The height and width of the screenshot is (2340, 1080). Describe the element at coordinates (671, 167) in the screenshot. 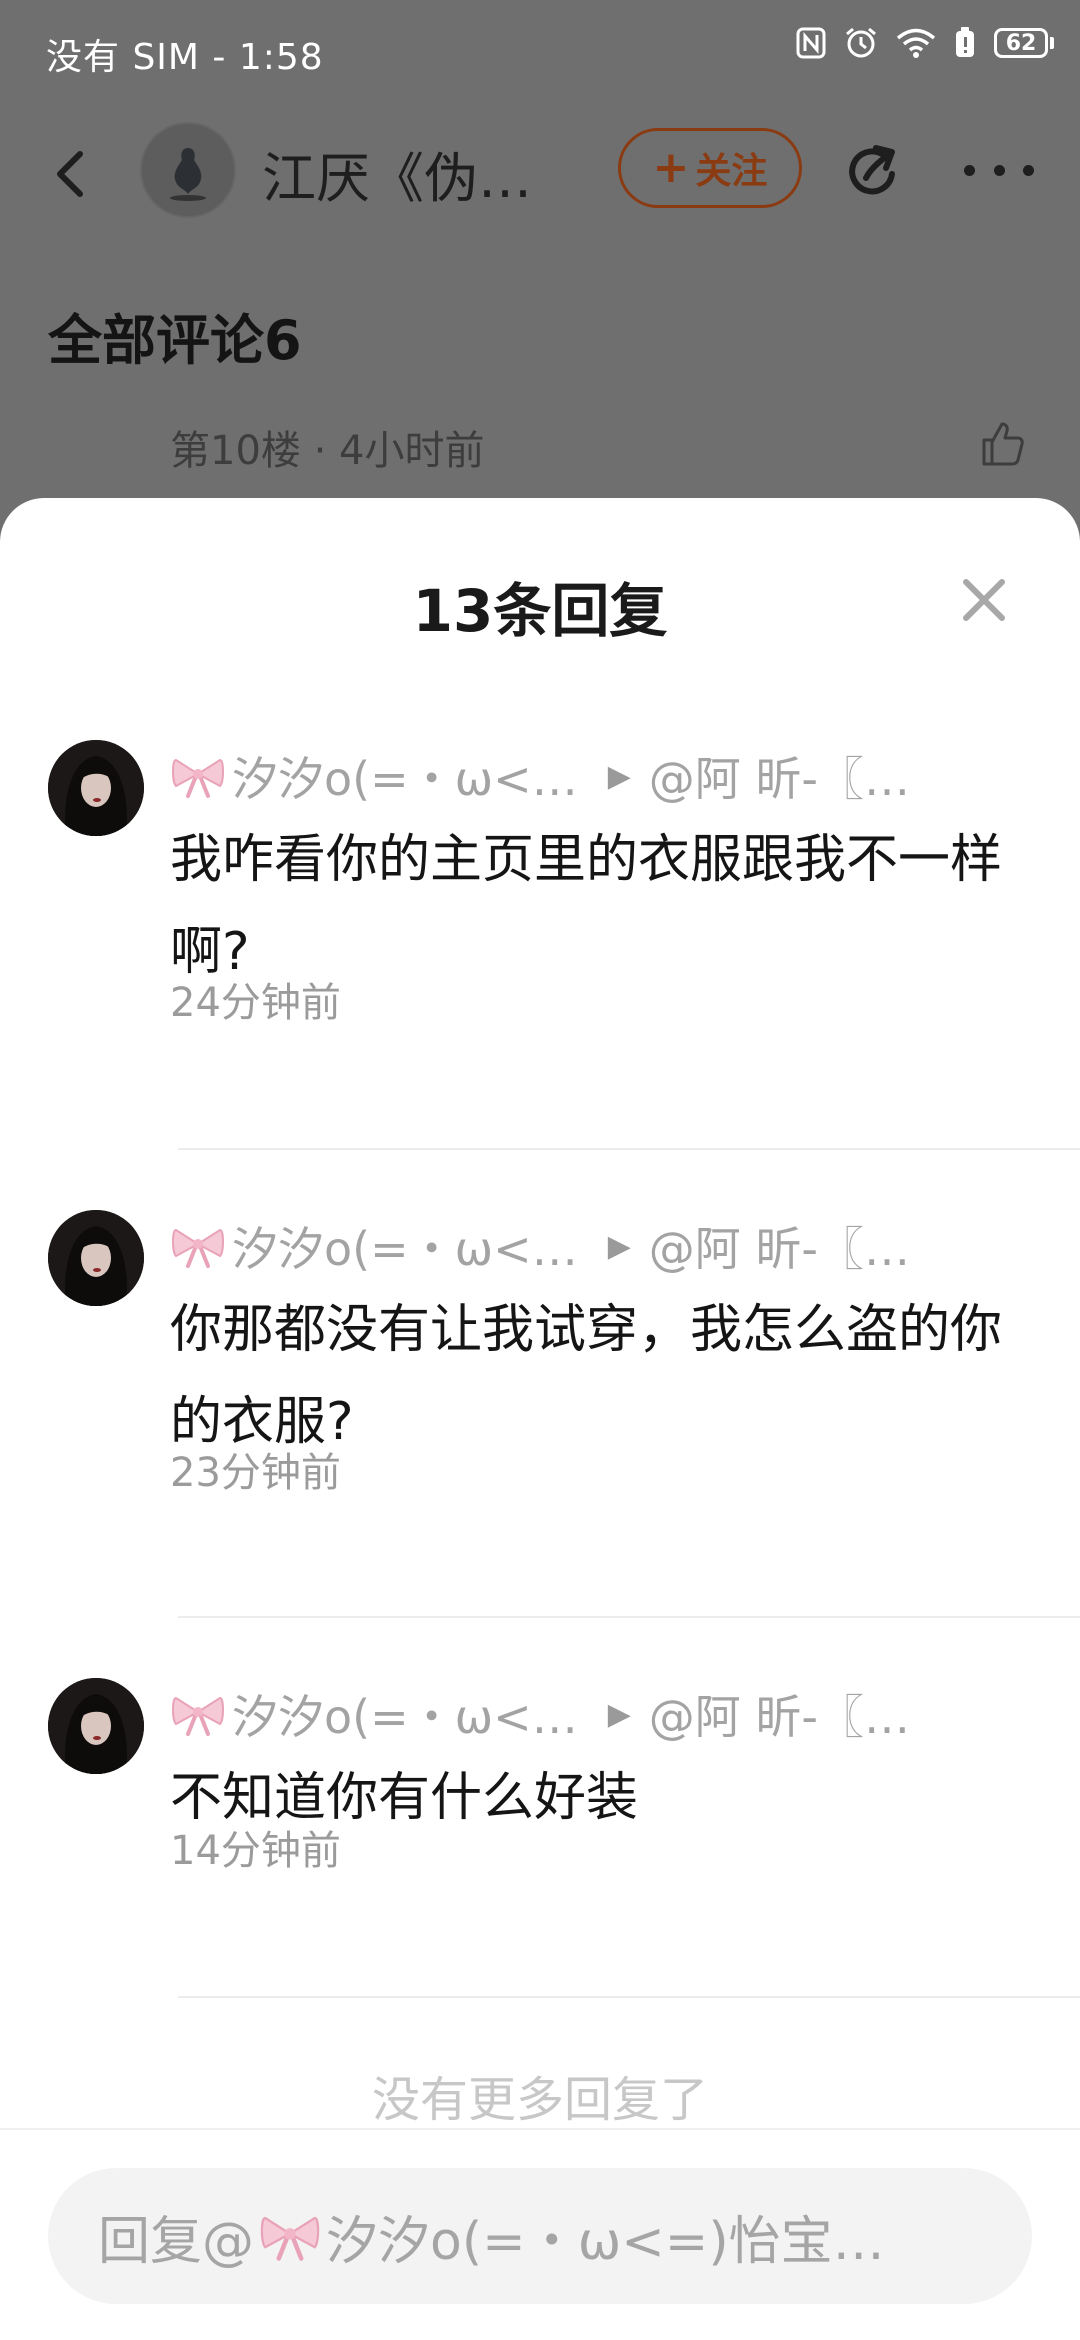

I see `plus-icon: +` at that location.